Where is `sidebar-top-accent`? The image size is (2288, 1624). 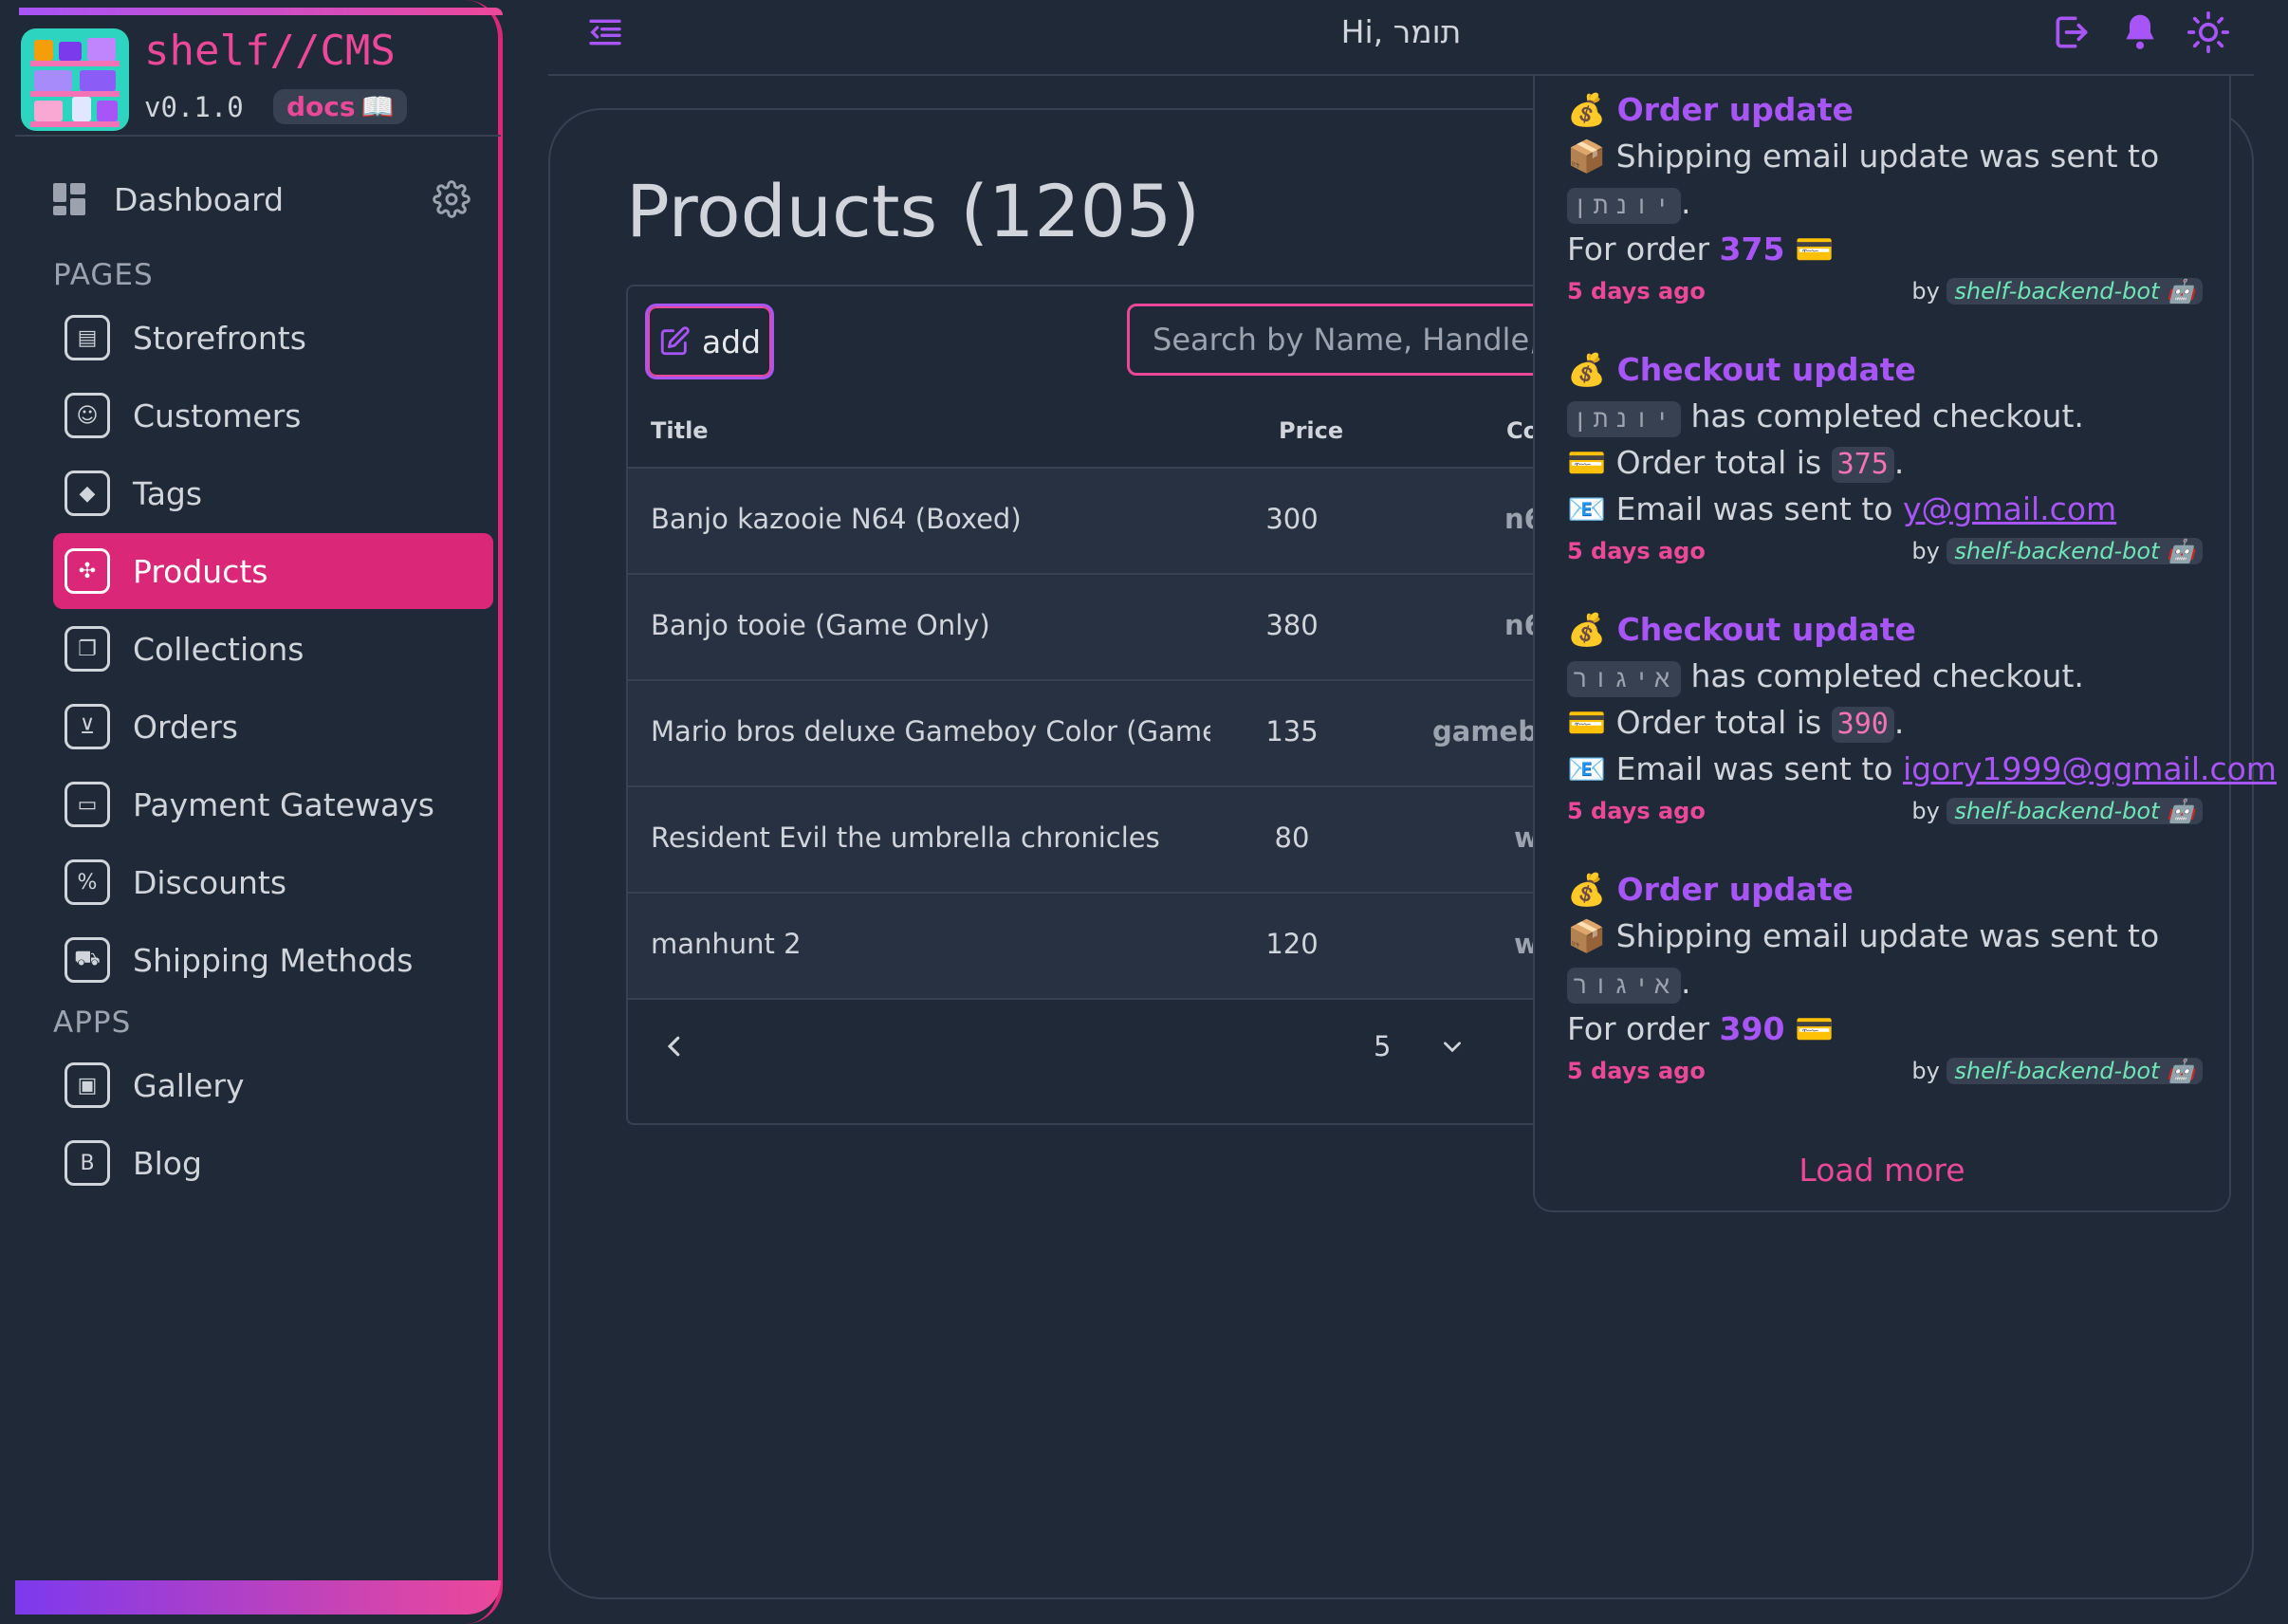 sidebar-top-accent is located at coordinates (261, 12).